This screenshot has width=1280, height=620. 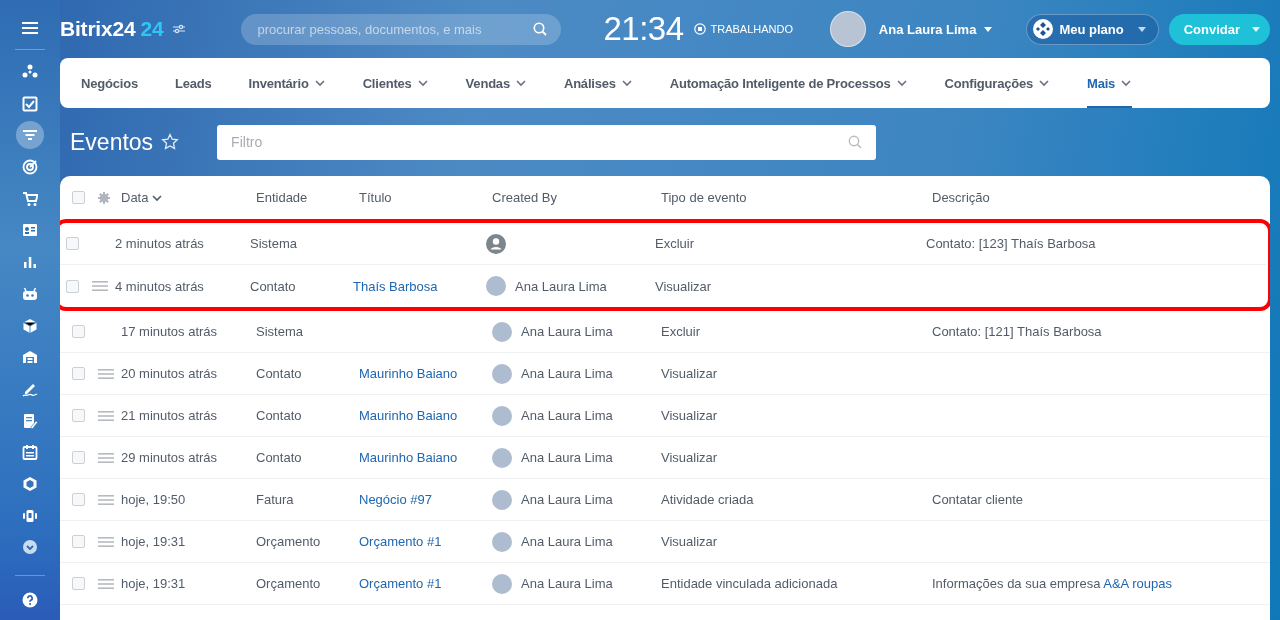 What do you see at coordinates (159, 286) in the screenshot?
I see `date-cell: 4 minutos atrás` at bounding box center [159, 286].